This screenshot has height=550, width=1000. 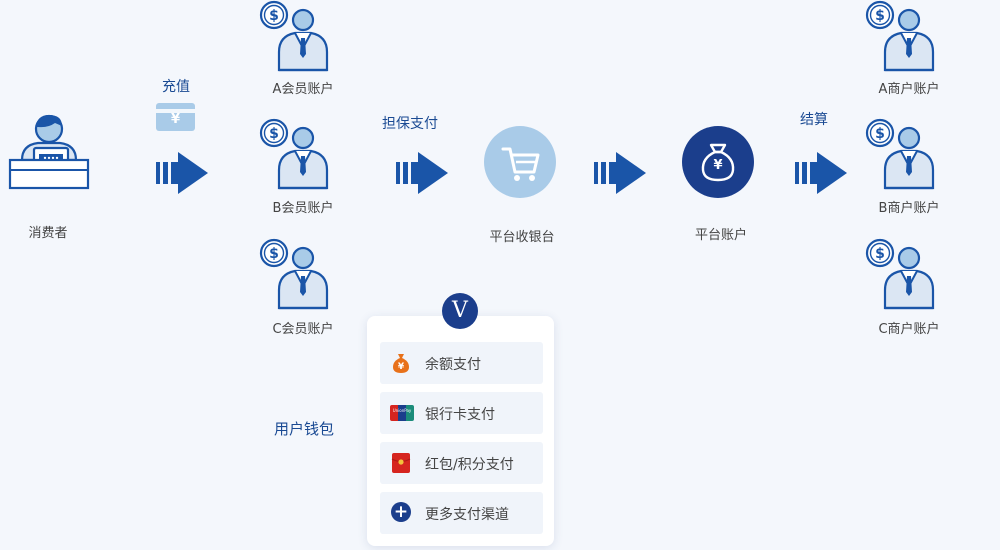 I want to click on wallet-panel: ¥ 余额支付 UnionPay 银行卡支付 红包/积分支付 + 更多支付渠道, so click(x=460, y=431).